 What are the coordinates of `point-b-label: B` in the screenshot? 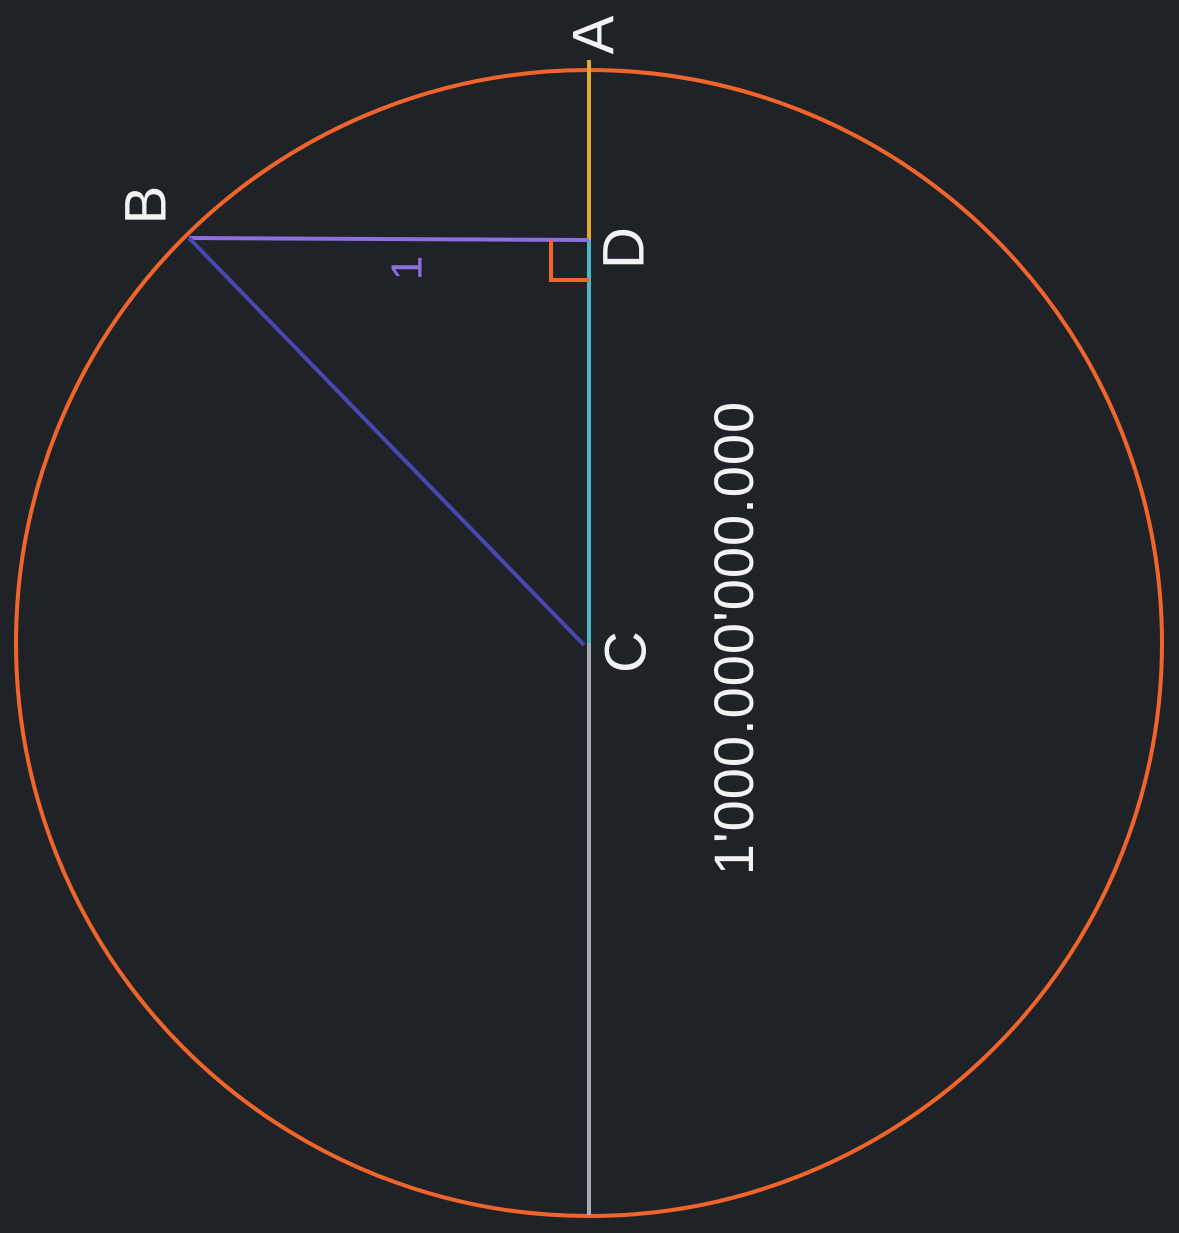 It's located at (145, 205).